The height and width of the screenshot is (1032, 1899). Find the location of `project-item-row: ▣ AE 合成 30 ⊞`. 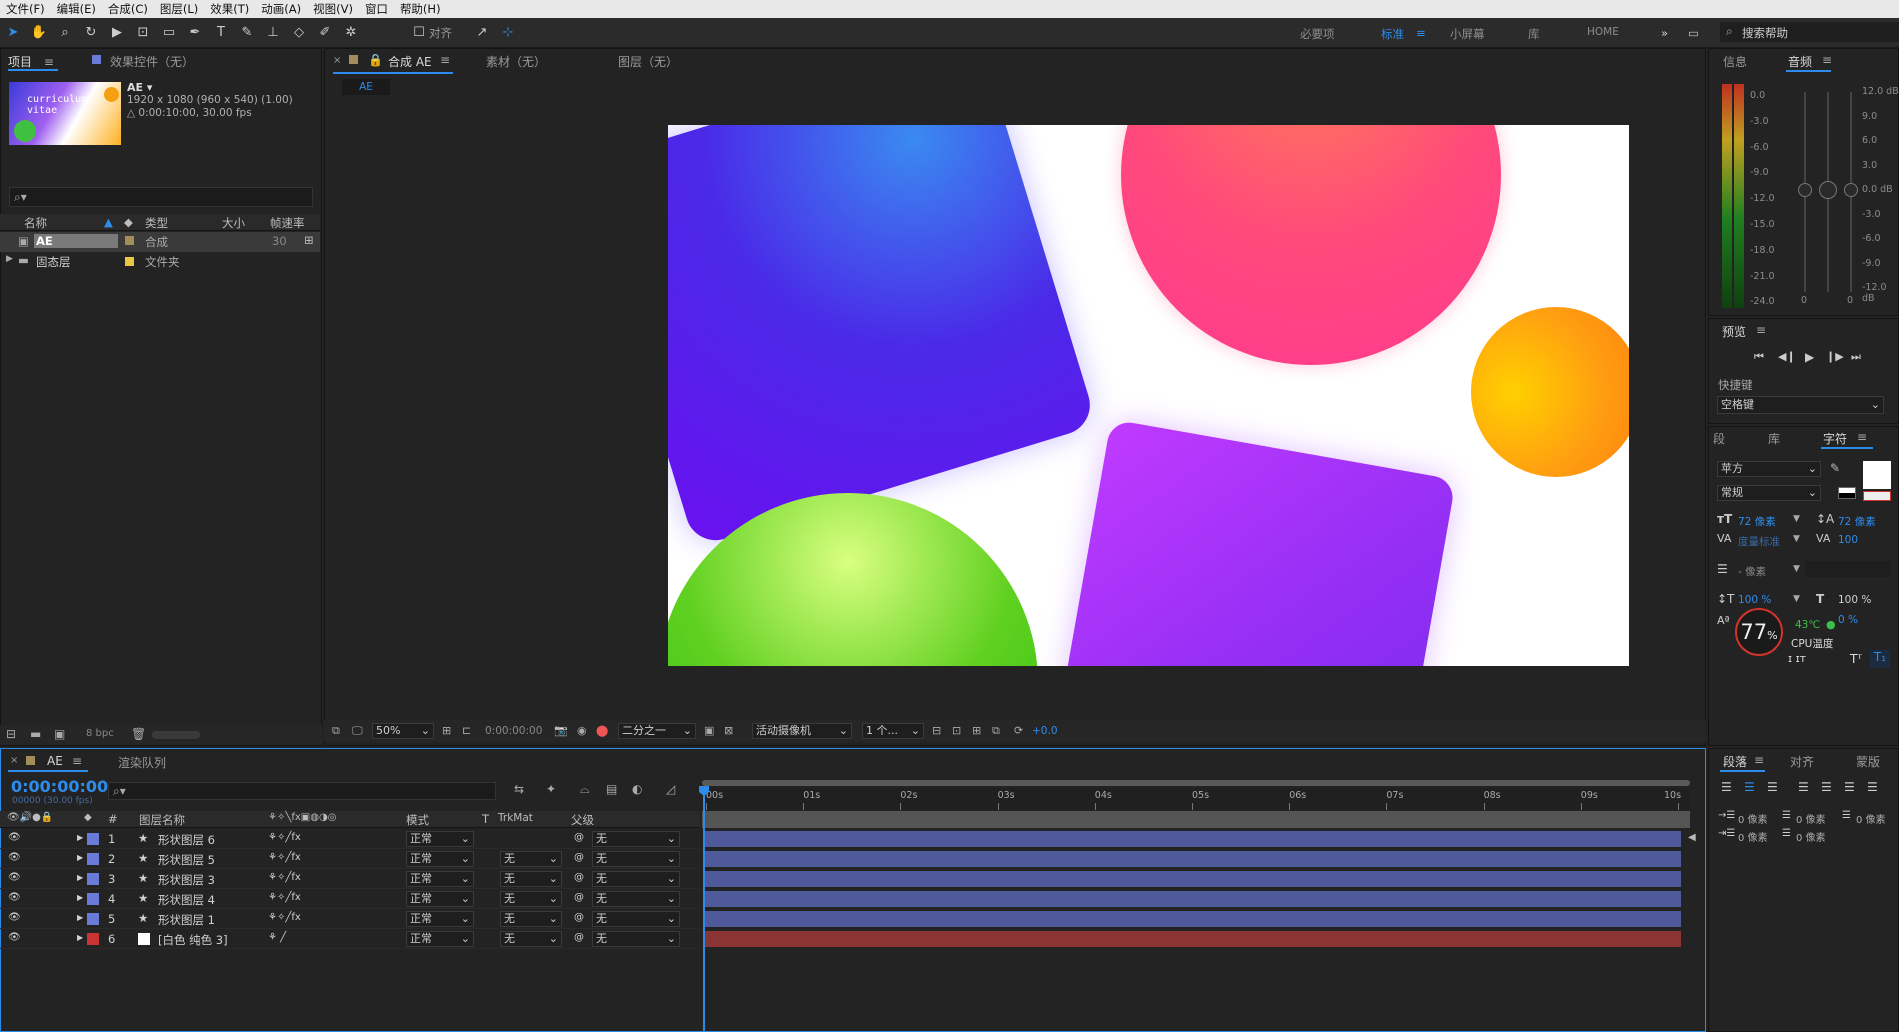

project-item-row: ▣ AE 合成 30 ⊞ is located at coordinates (160, 242).